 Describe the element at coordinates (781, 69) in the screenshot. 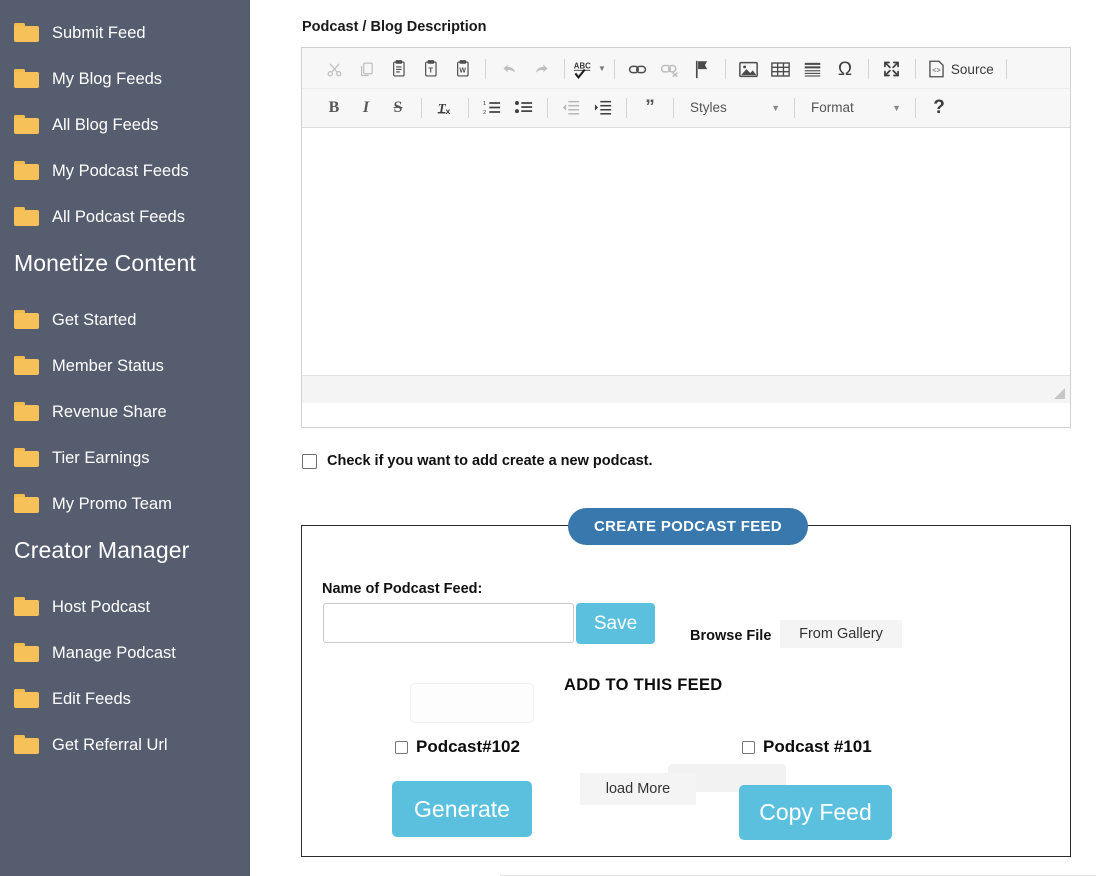

I see `table-icon` at that location.